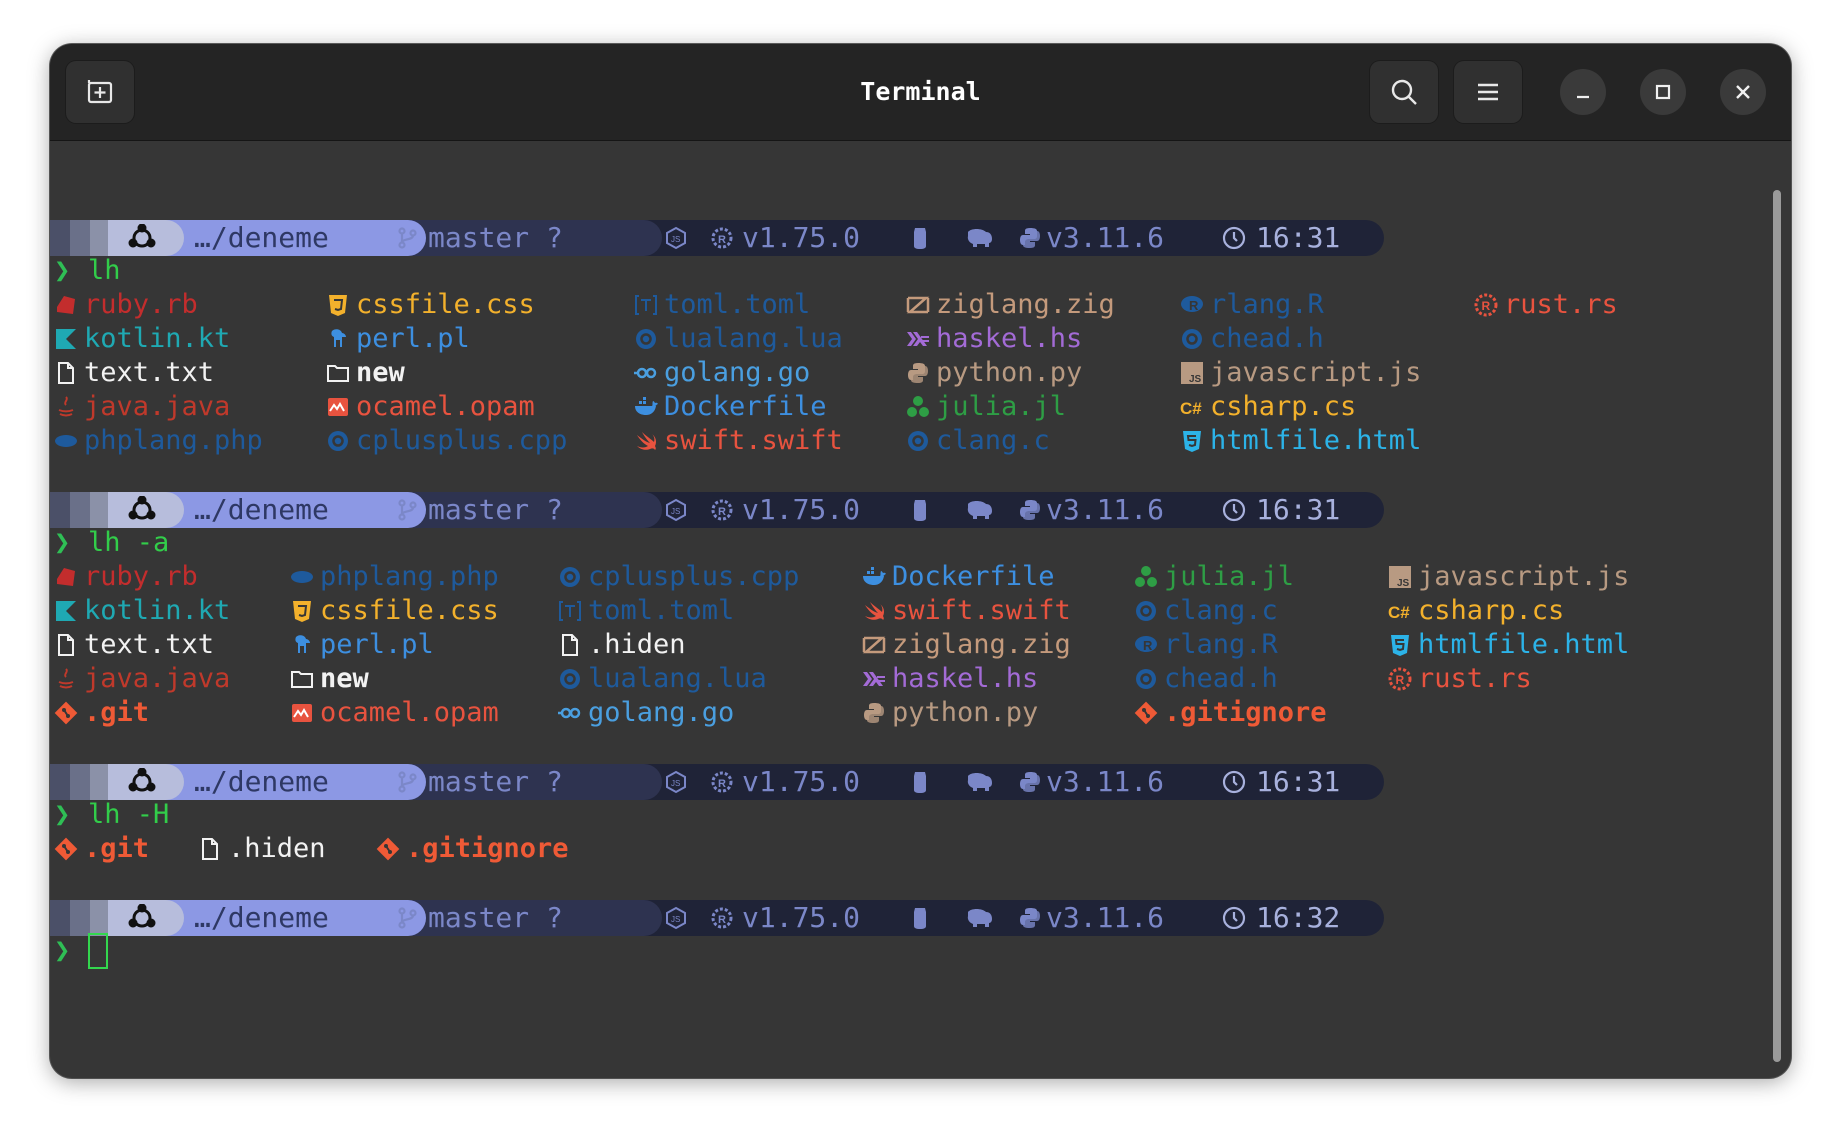 The height and width of the screenshot is (1134, 1842). What do you see at coordinates (920, 510) in the screenshot?
I see `bun-icon` at bounding box center [920, 510].